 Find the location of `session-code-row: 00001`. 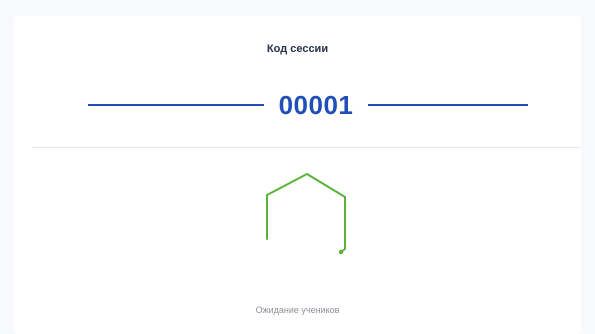

session-code-row: 00001 is located at coordinates (297, 105).